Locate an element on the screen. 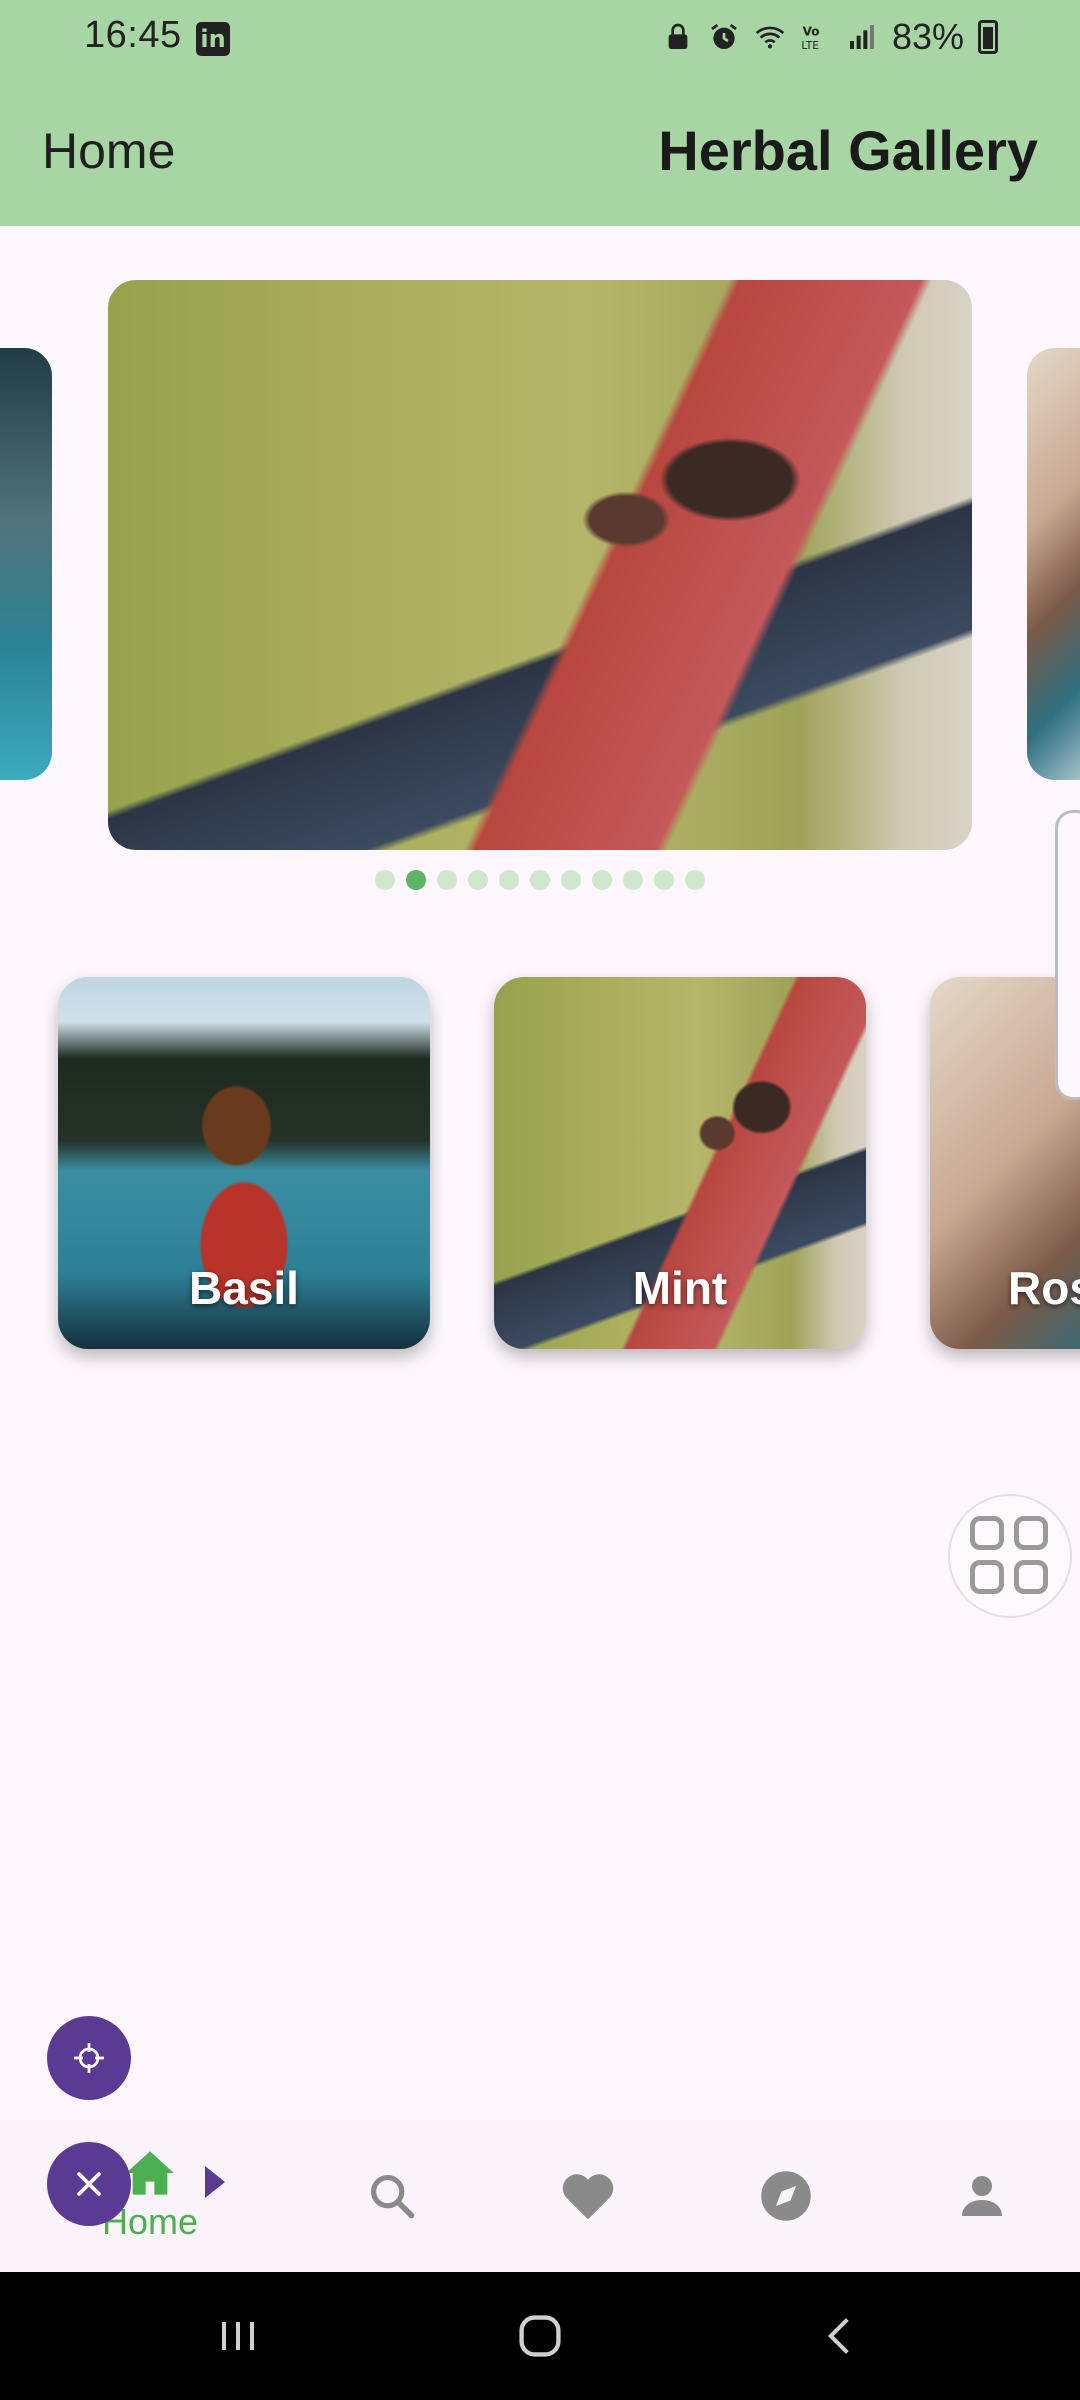 The width and height of the screenshot is (1080, 2400). recent-apps-button is located at coordinates (238, 2336).